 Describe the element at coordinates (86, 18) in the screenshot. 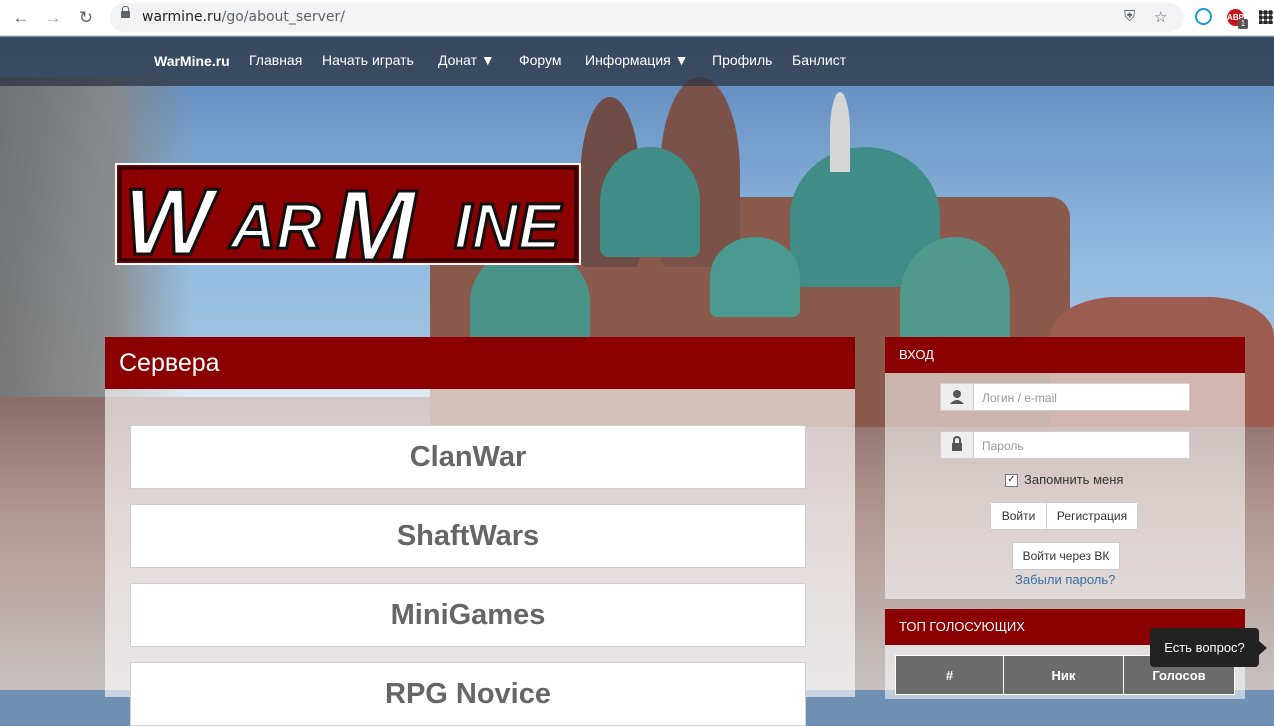

I see `reload-icon: ↻` at that location.